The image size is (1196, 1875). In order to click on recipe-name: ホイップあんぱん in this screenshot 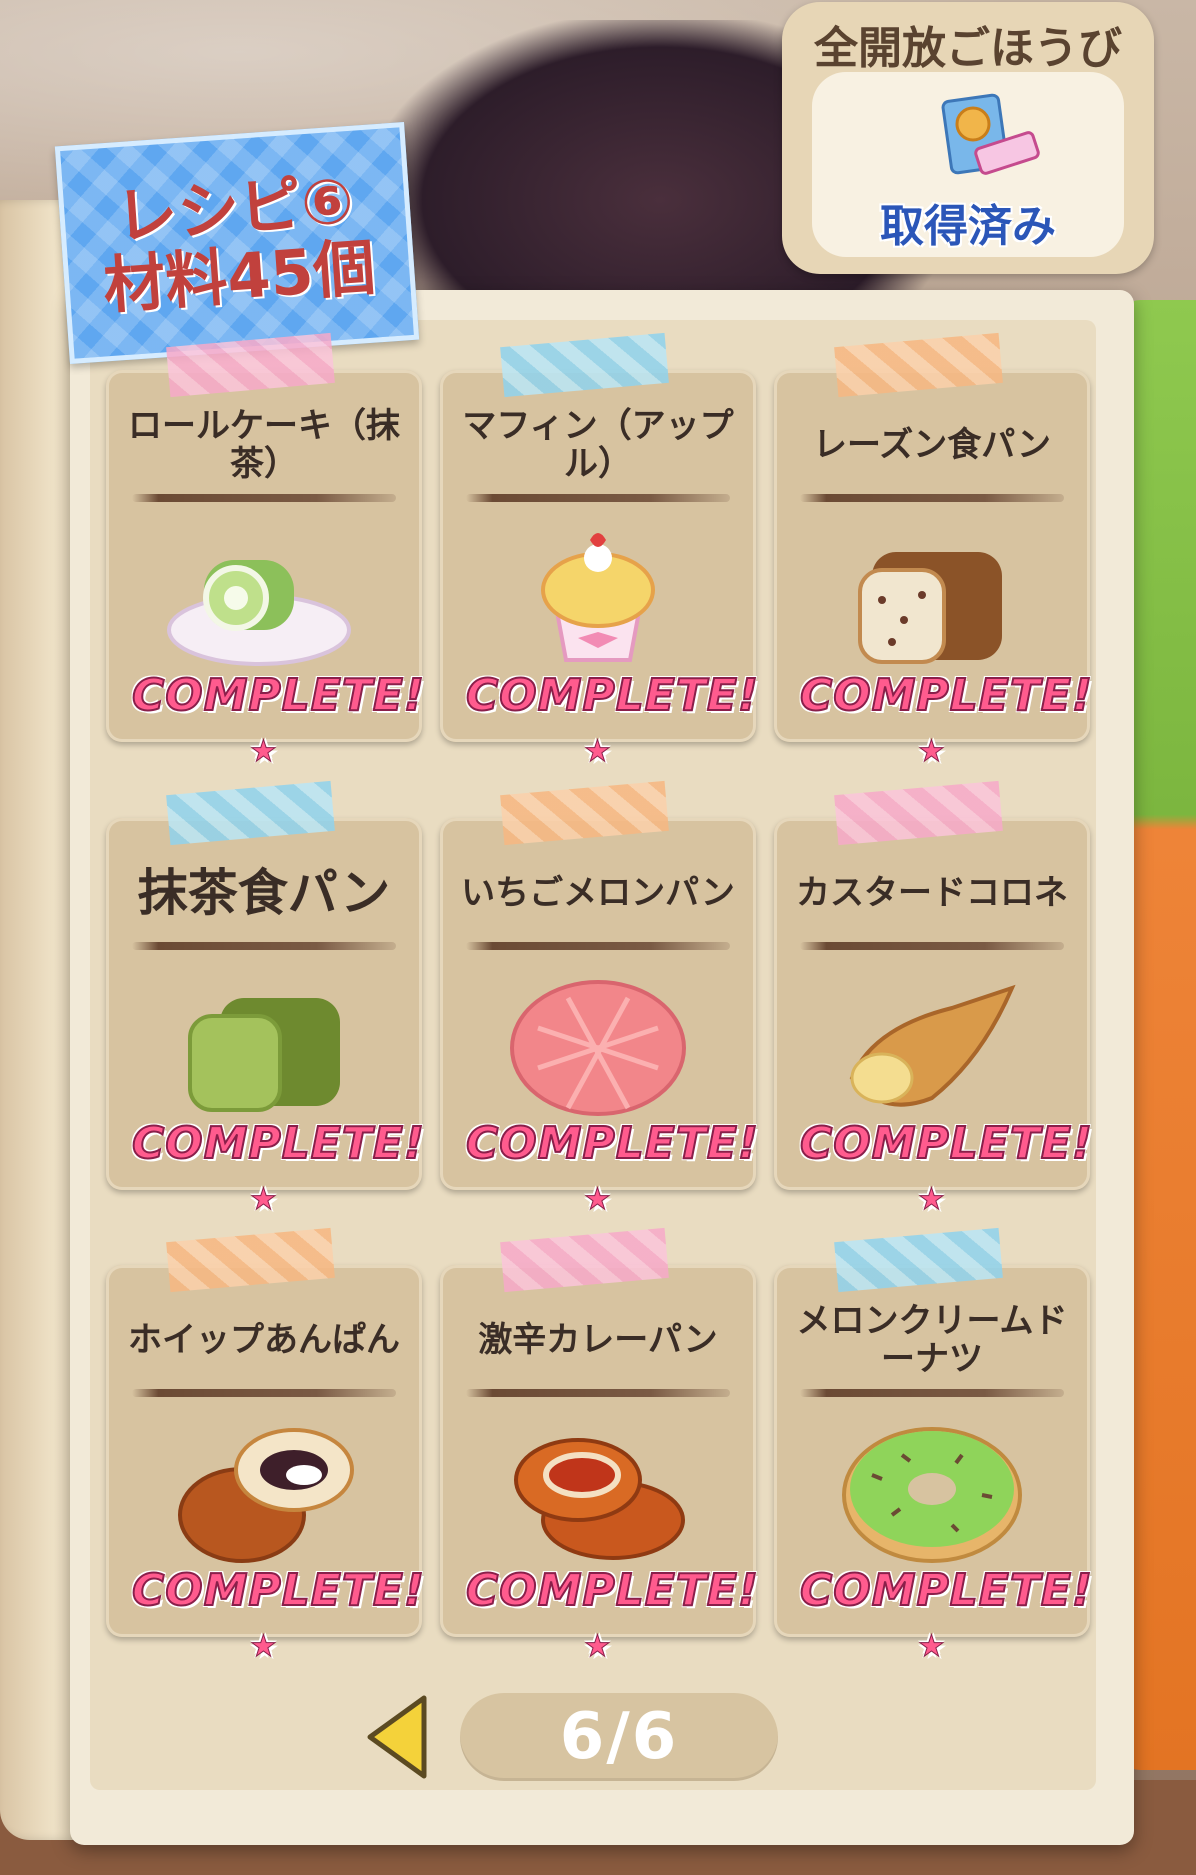, I will do `click(264, 1340)`.